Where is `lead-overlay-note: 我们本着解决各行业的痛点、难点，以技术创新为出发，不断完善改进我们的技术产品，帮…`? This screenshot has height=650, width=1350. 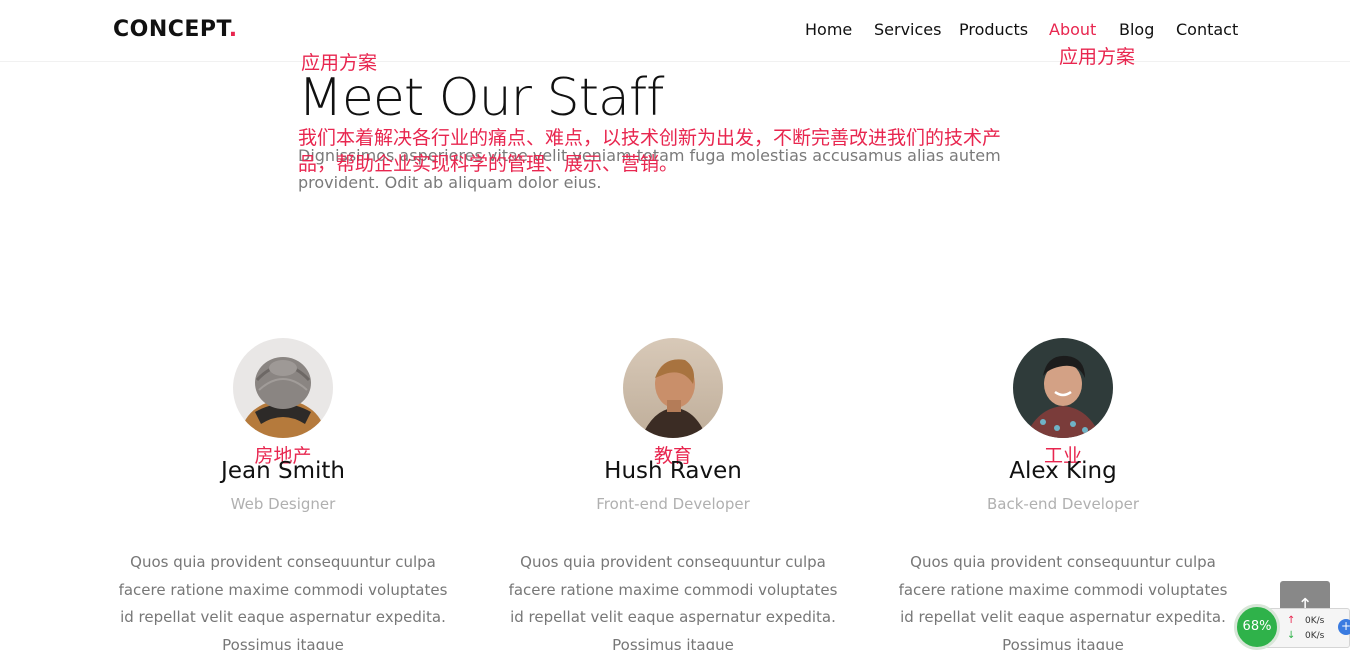
lead-overlay-note: 我们本着解决各行业的痛点、难点，以技术创新为出发，不断完善改进我们的技术产品，帮… is located at coordinates (650, 151).